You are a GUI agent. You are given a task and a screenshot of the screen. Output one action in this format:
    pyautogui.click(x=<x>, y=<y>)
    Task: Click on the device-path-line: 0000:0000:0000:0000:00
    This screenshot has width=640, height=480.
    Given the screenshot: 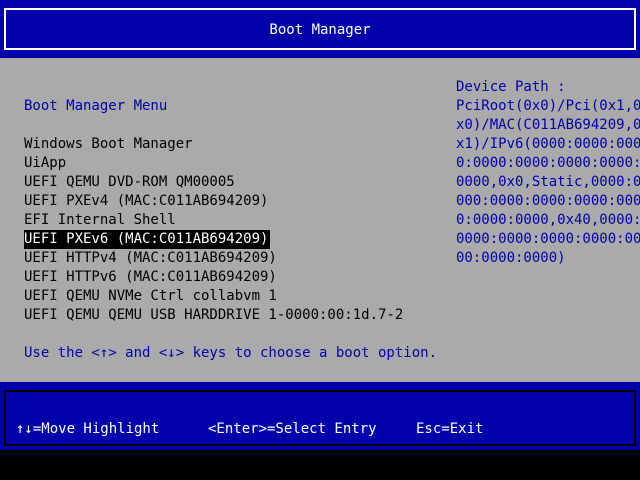 What is the action you would take?
    pyautogui.click(x=548, y=239)
    